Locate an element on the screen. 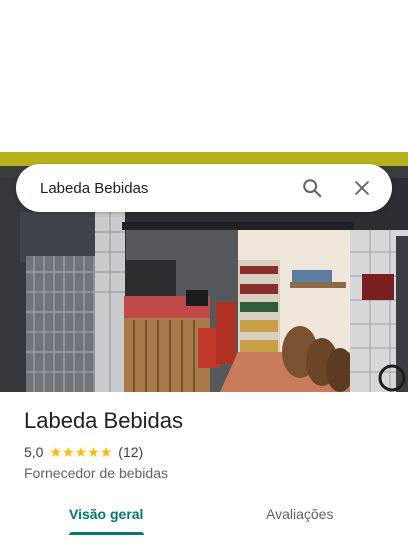  rating-row: 5,0 ★ ★ ★ ★ ★ (12) is located at coordinates (83, 452).